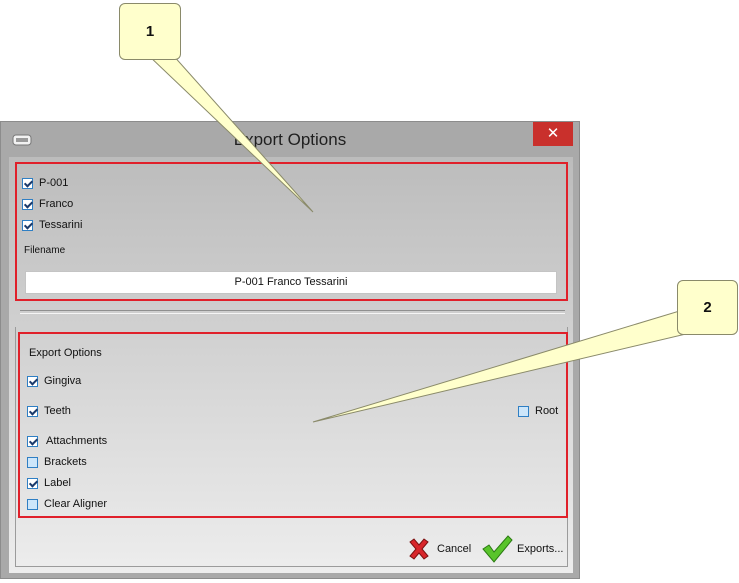 The image size is (739, 583). I want to click on callout-2-number: 2, so click(707, 307).